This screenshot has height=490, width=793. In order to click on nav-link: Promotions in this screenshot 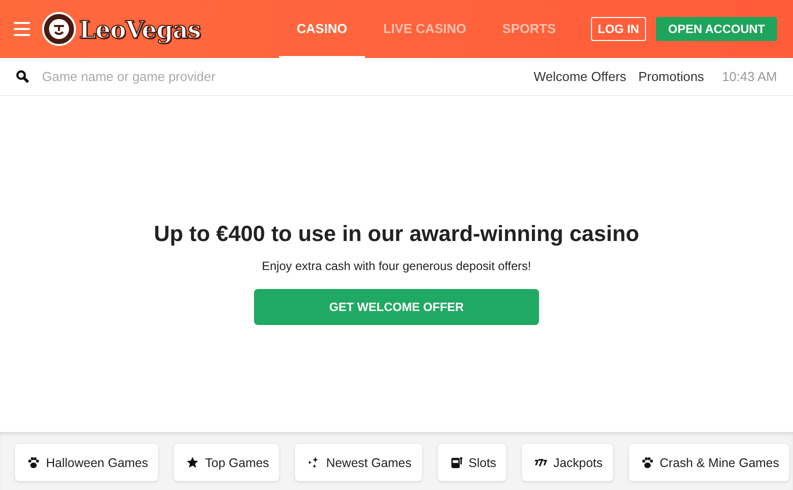, I will do `click(671, 76)`.